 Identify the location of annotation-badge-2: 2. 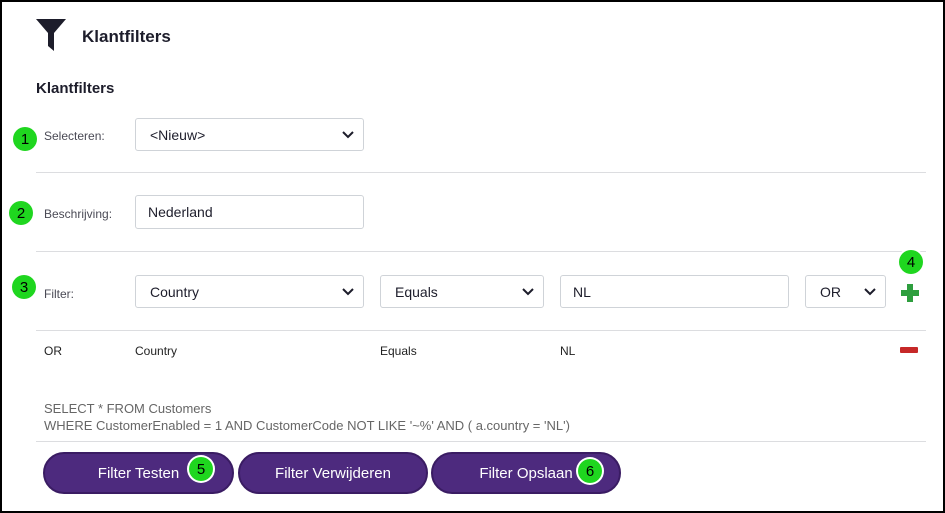
(21, 213).